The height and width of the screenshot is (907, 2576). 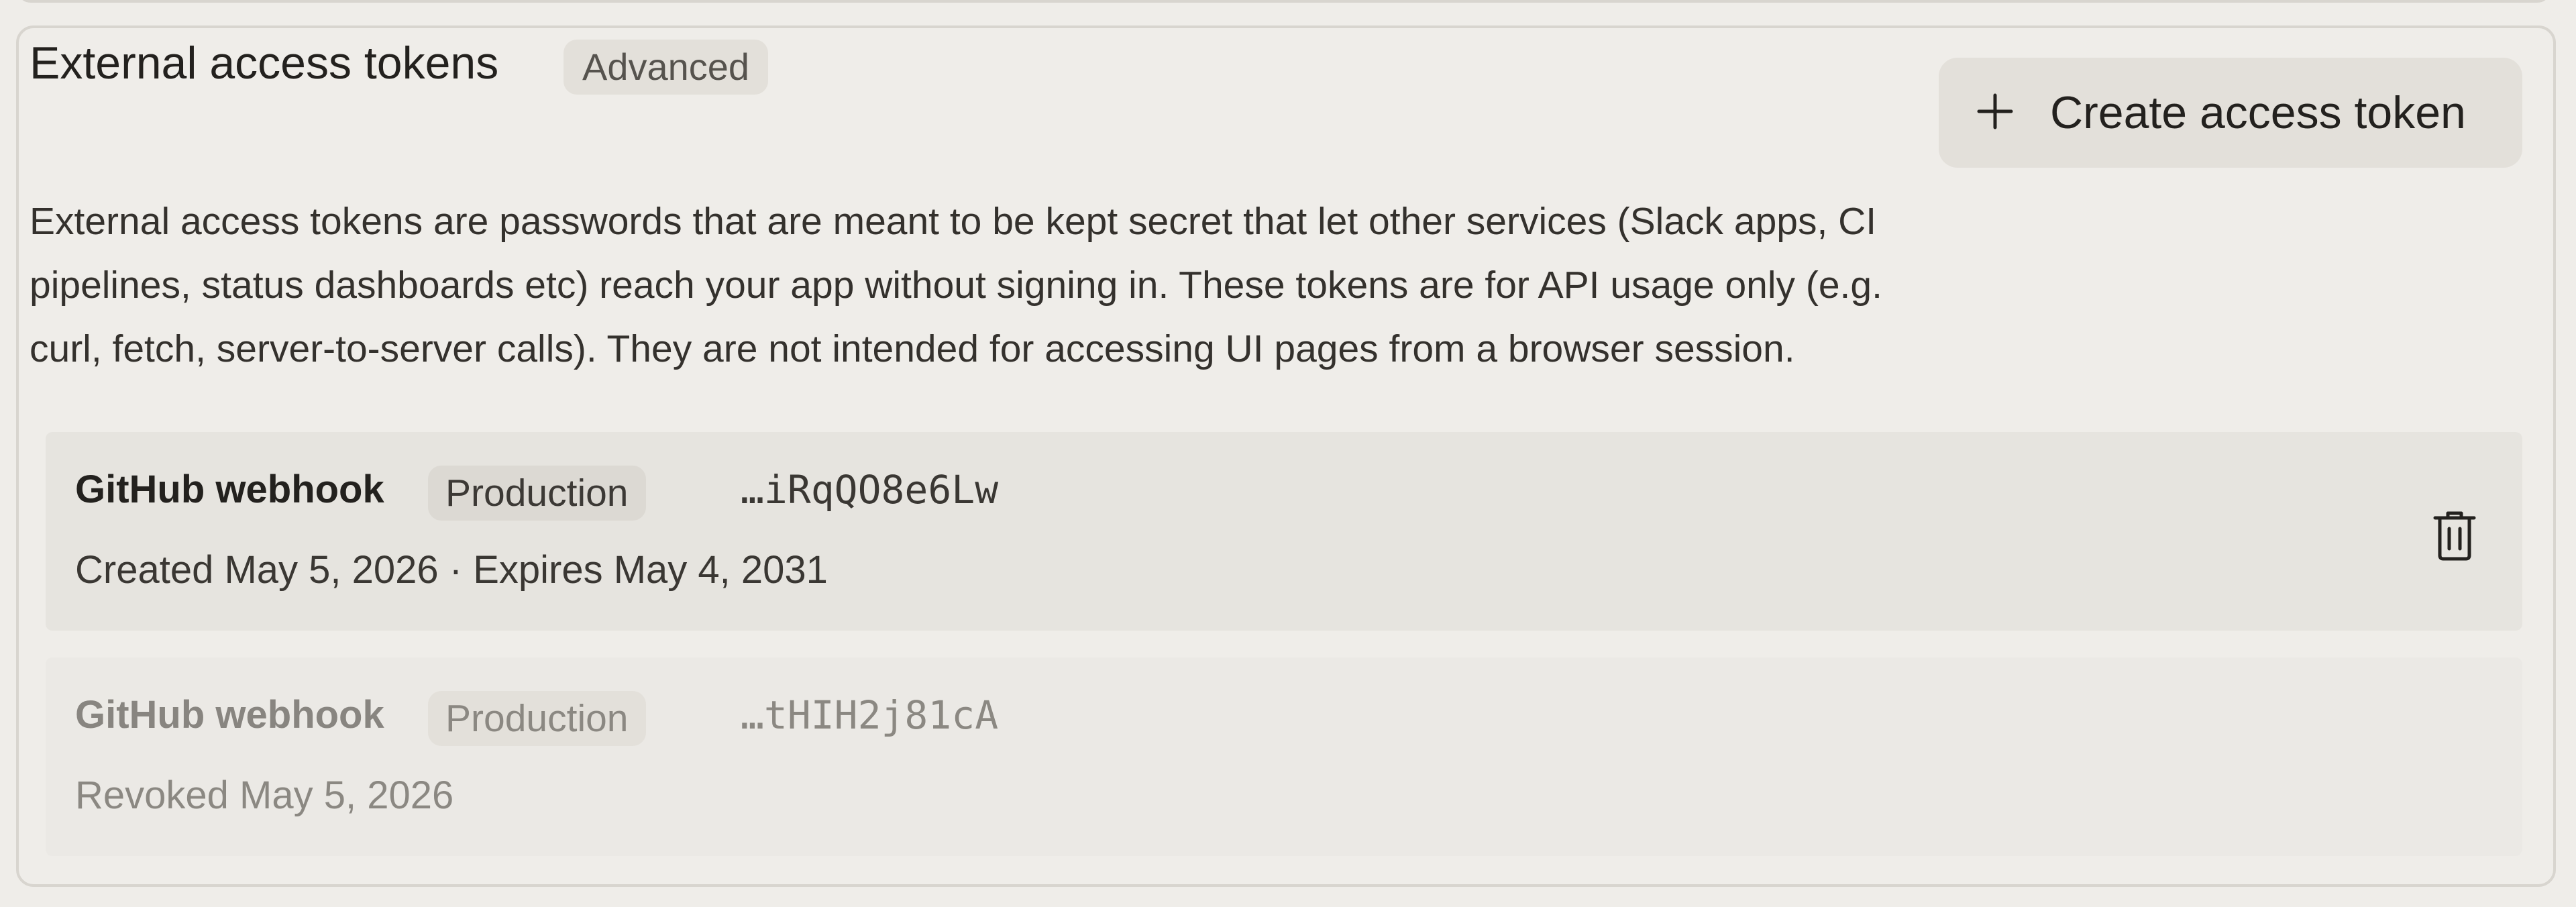 I want to click on trash-icon, so click(x=2454, y=536).